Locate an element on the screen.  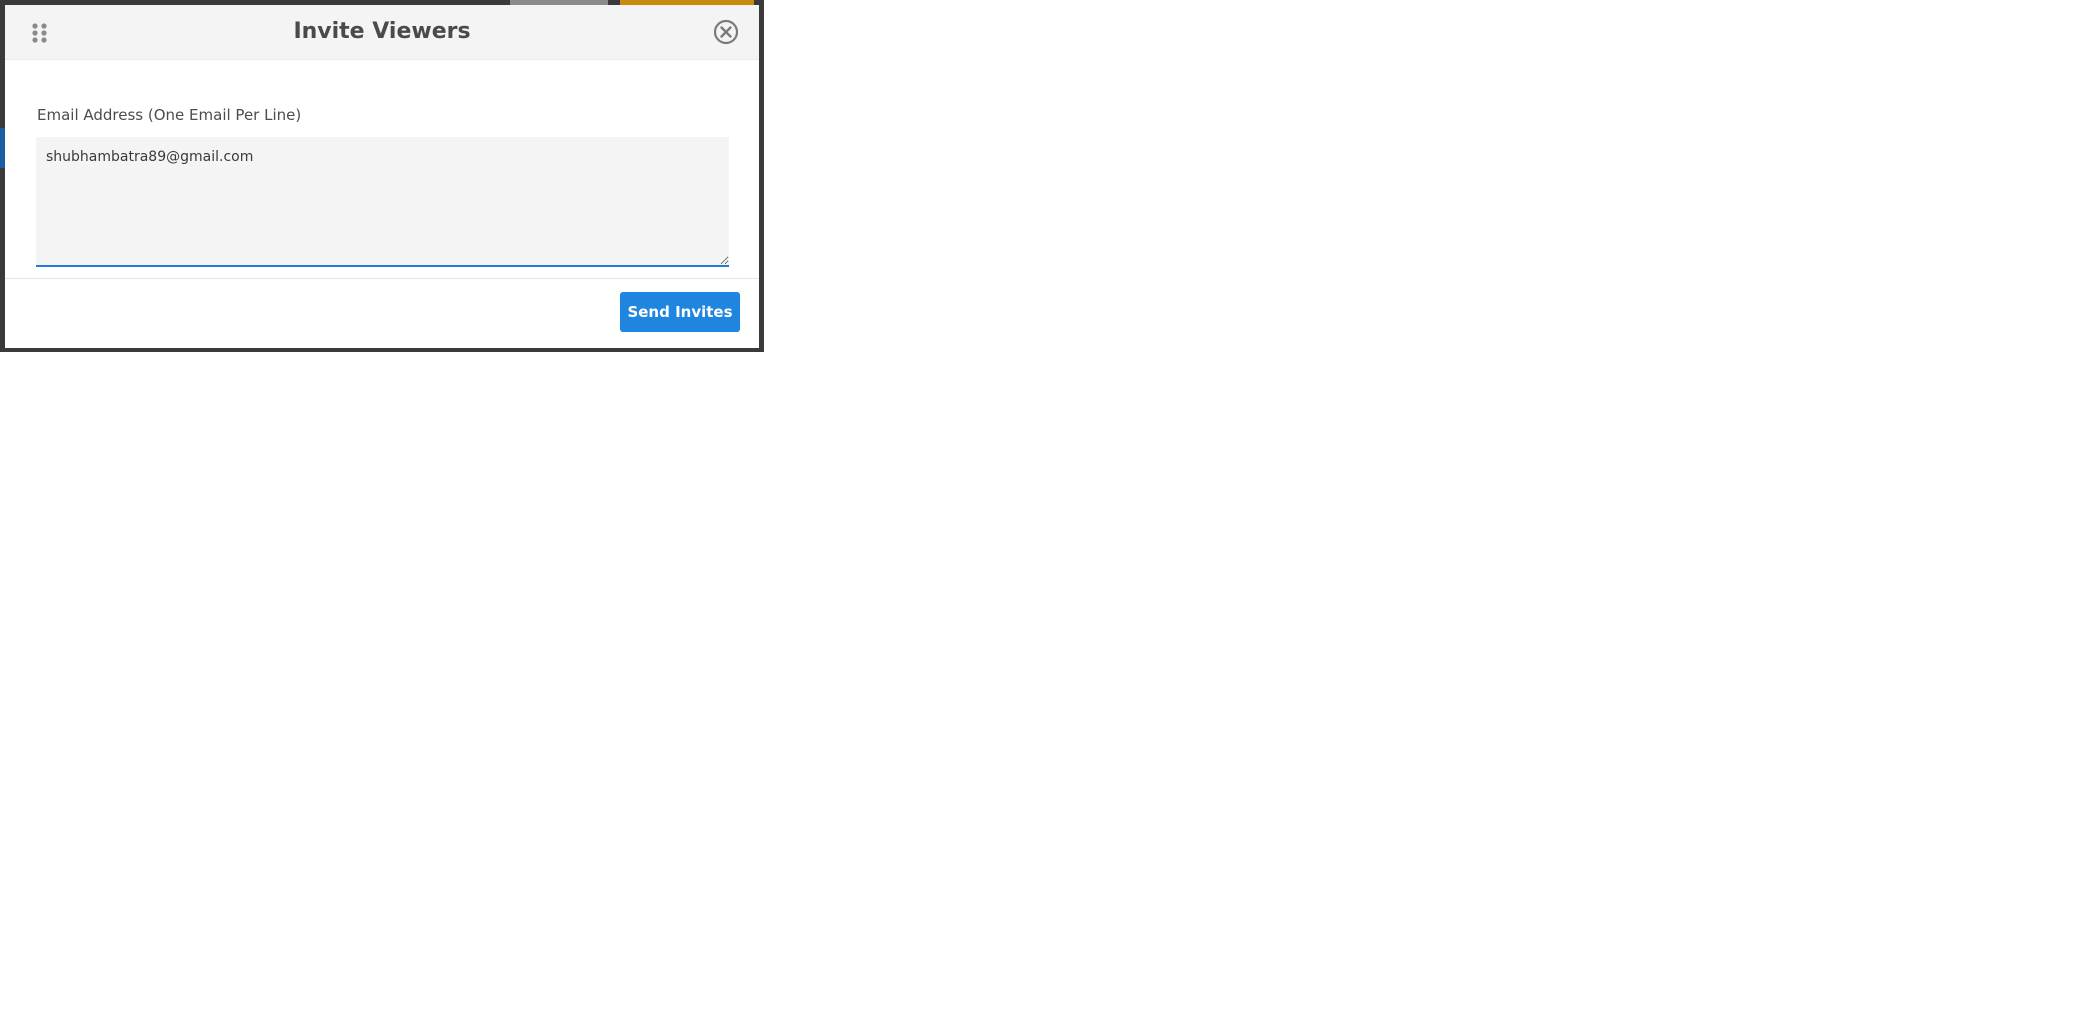
send-invites-button: Send Invites is located at coordinates (680, 312).